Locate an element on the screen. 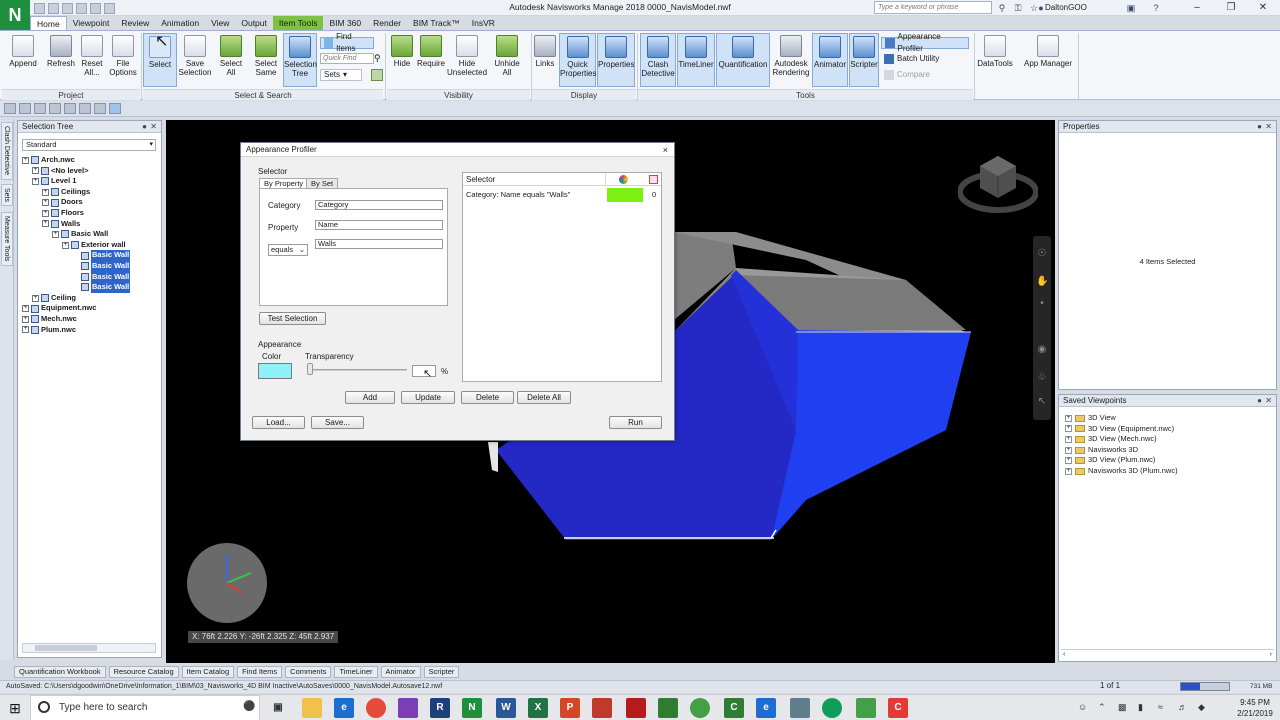 The image size is (1280, 720). tab-timeliner: TimeLiner is located at coordinates (356, 672).